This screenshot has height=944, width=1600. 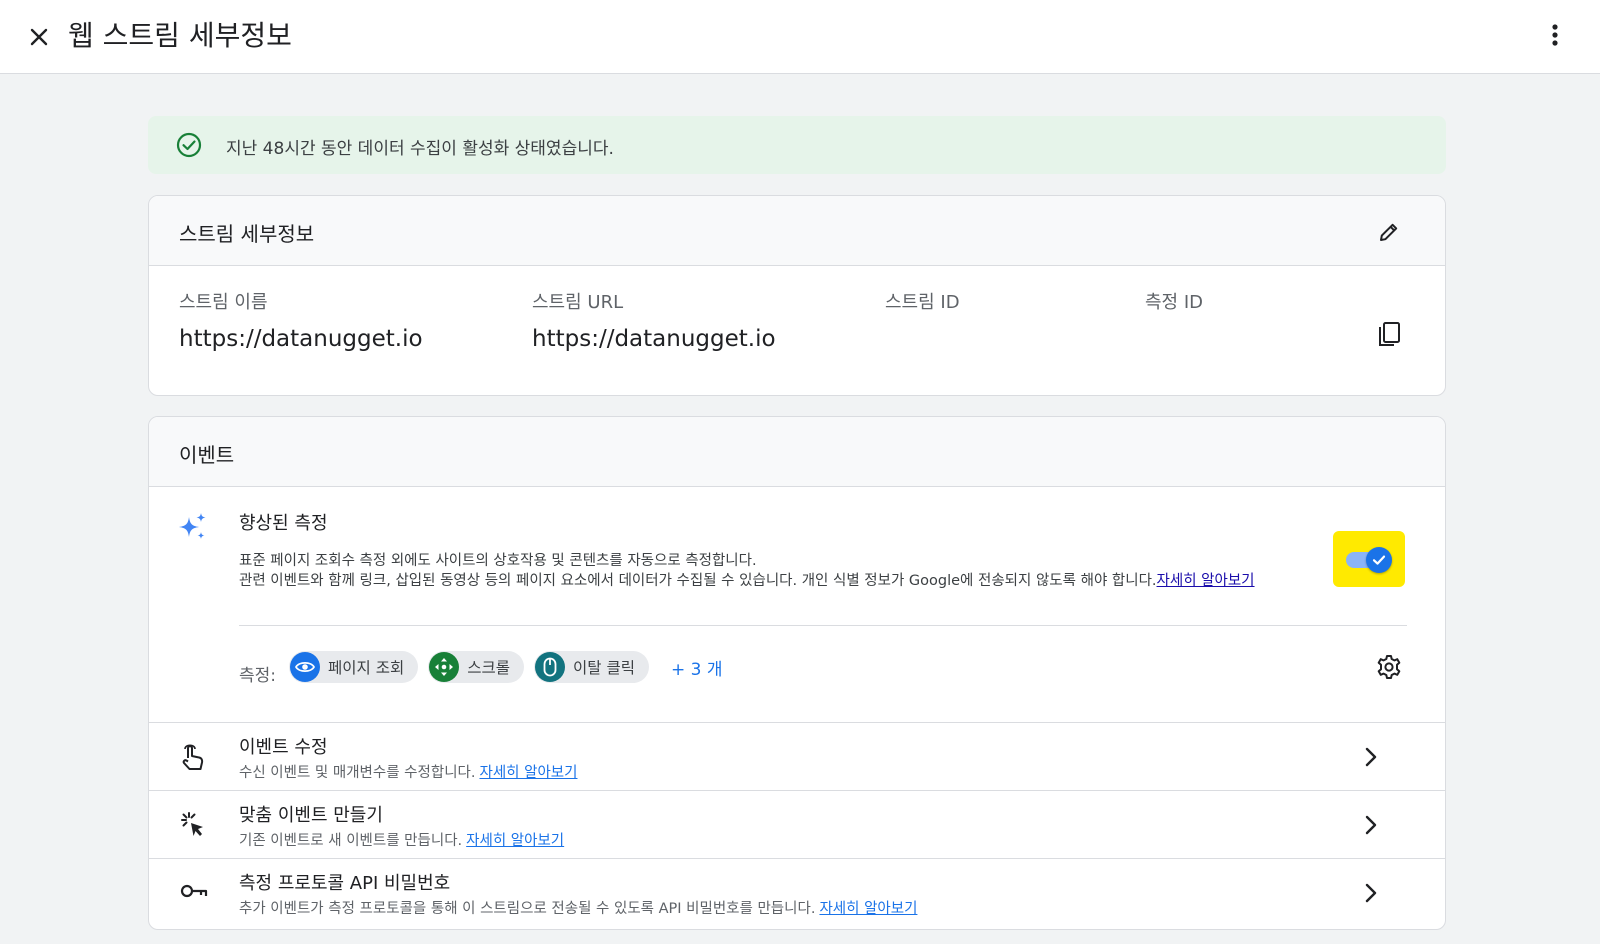 I want to click on create-custom-events-desc-text: 기존 이벤트로 새 이벤트를 만듭니다., so click(x=351, y=841).